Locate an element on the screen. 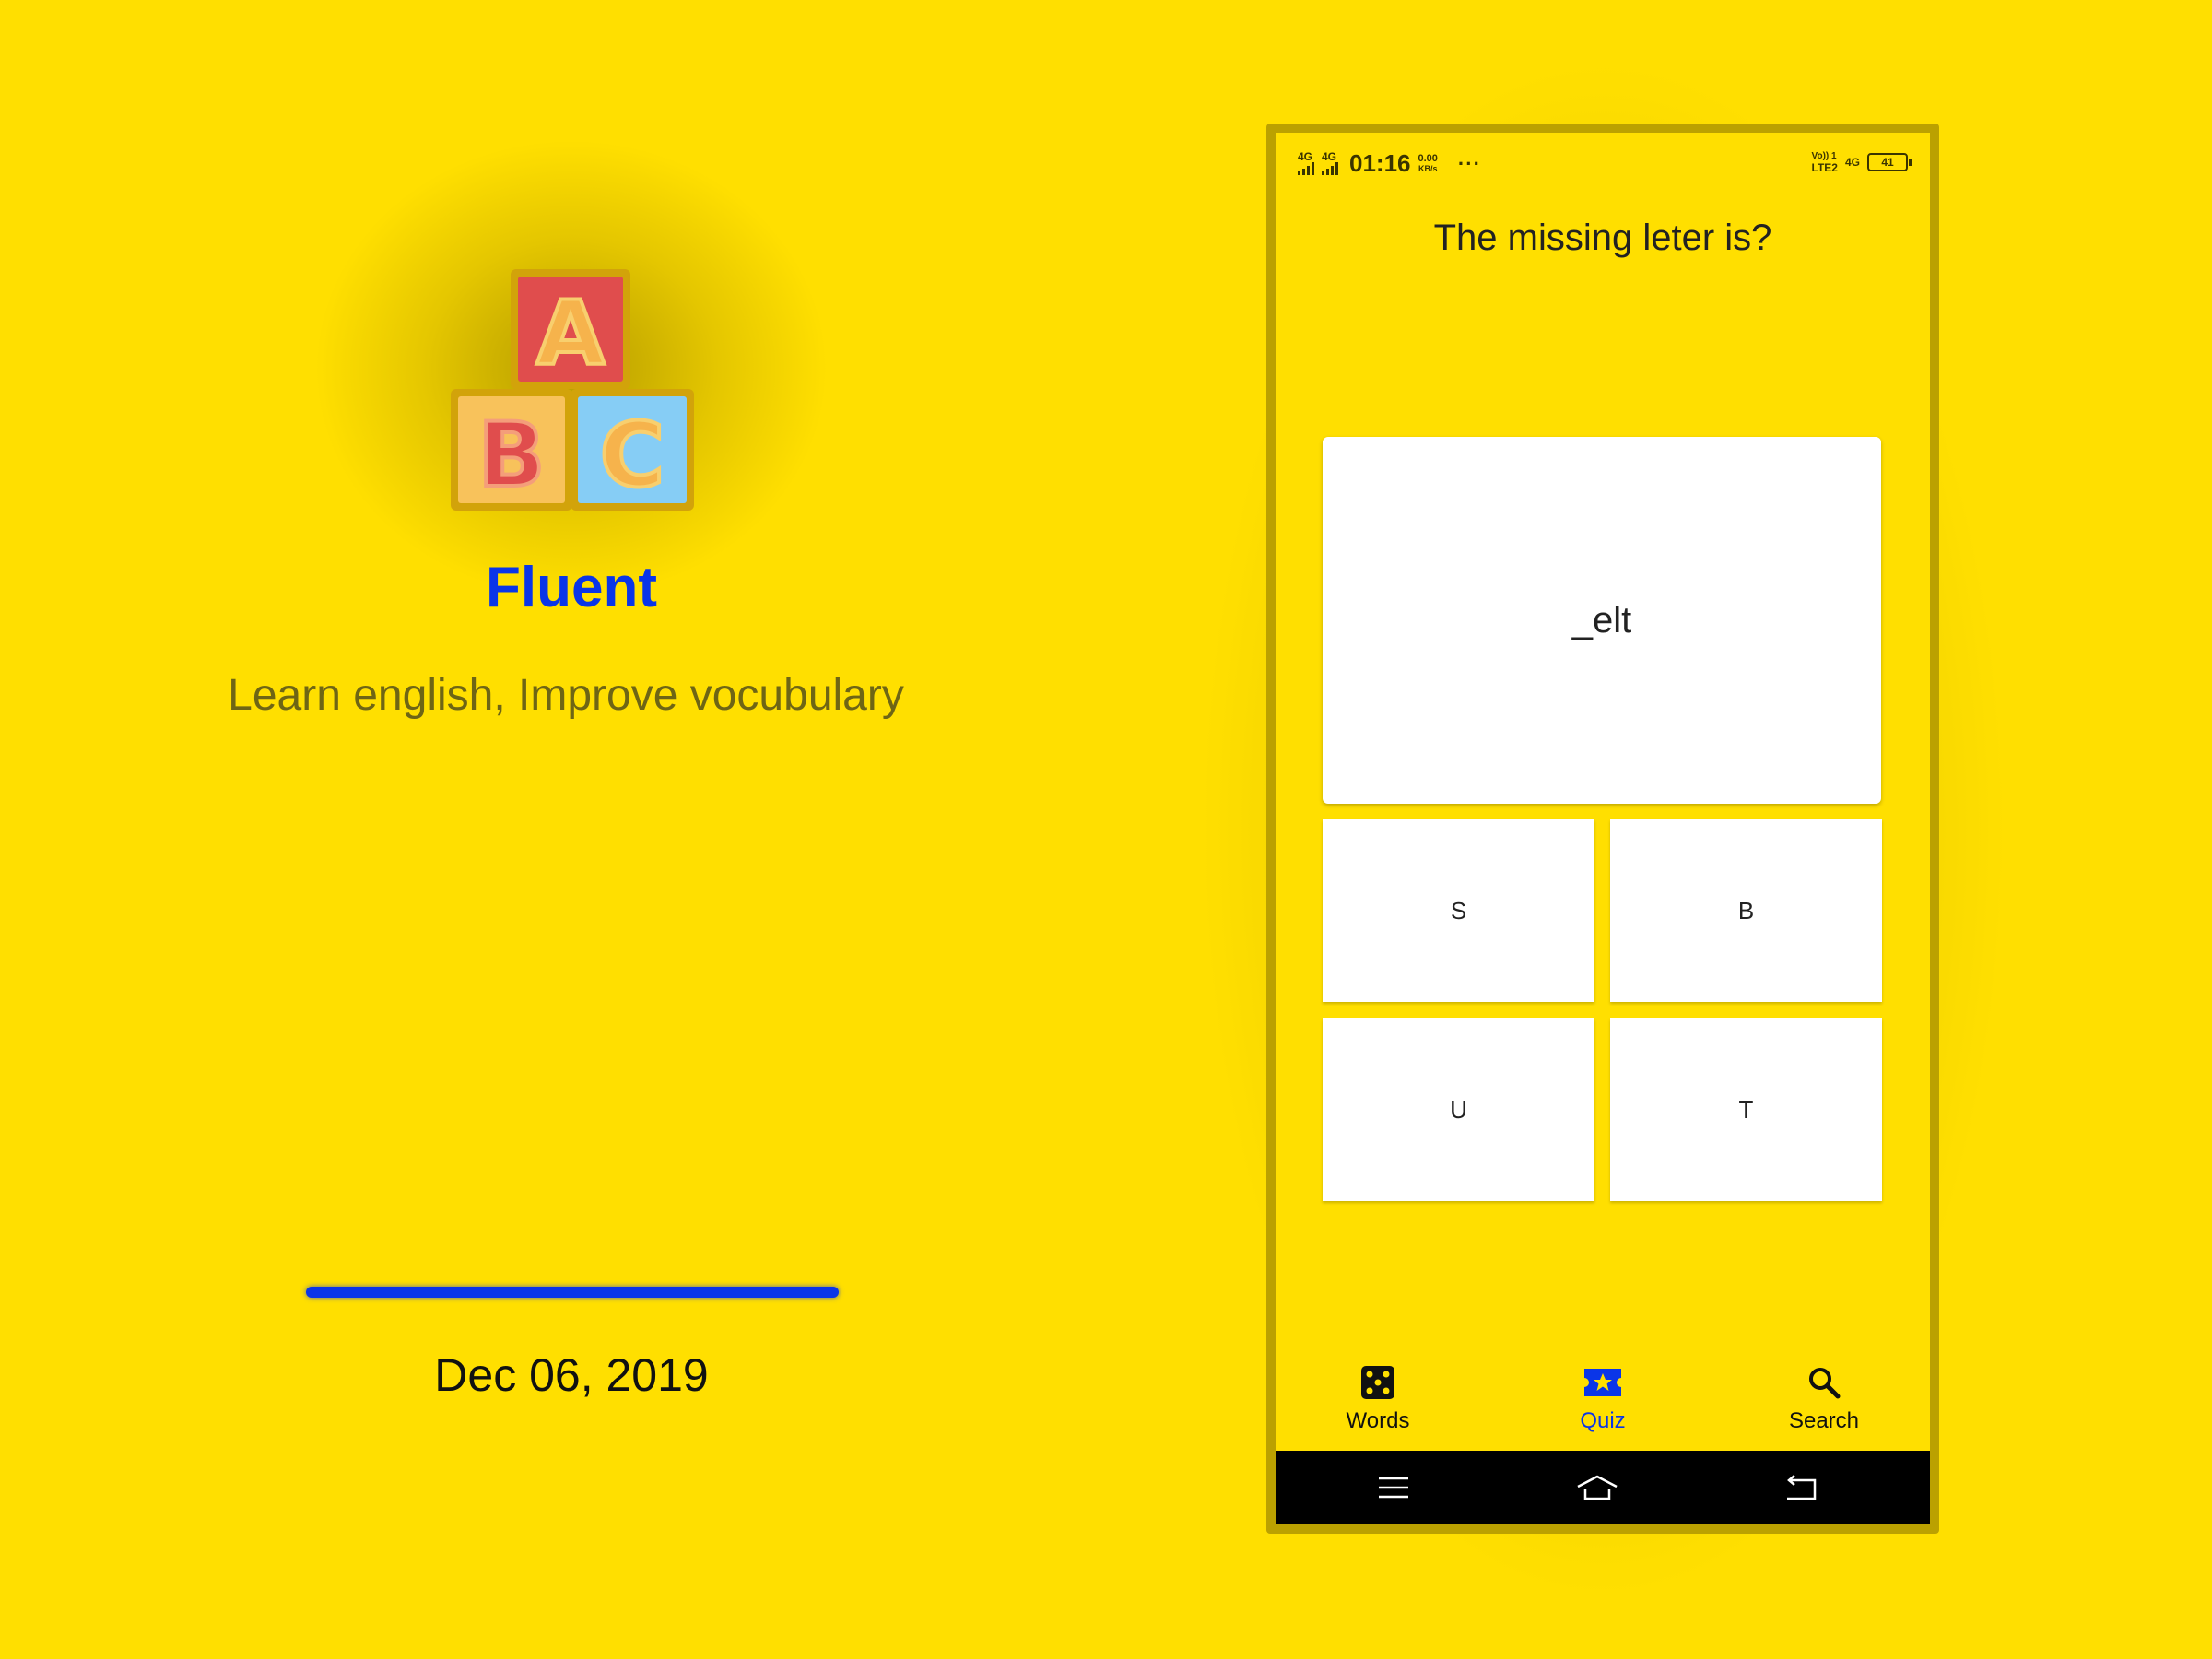 The width and height of the screenshot is (2212, 1659). lte-label: LTE2 is located at coordinates (1824, 167).